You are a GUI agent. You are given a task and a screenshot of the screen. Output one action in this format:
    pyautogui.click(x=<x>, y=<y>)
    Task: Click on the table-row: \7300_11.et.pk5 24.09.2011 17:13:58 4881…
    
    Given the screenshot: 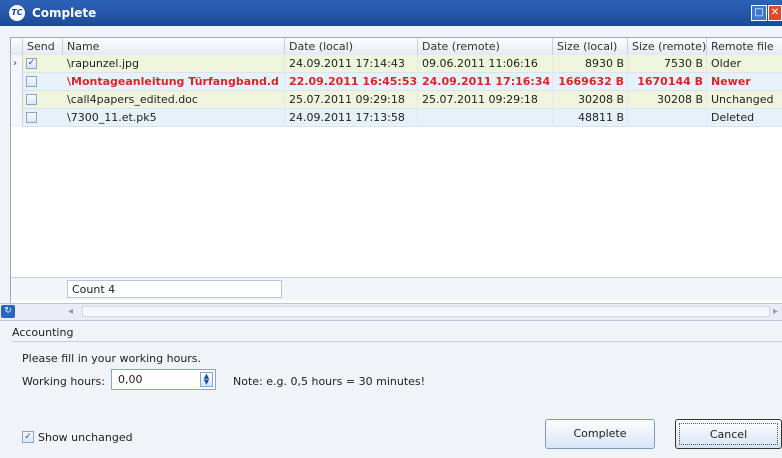 What is the action you would take?
    pyautogui.click(x=396, y=118)
    